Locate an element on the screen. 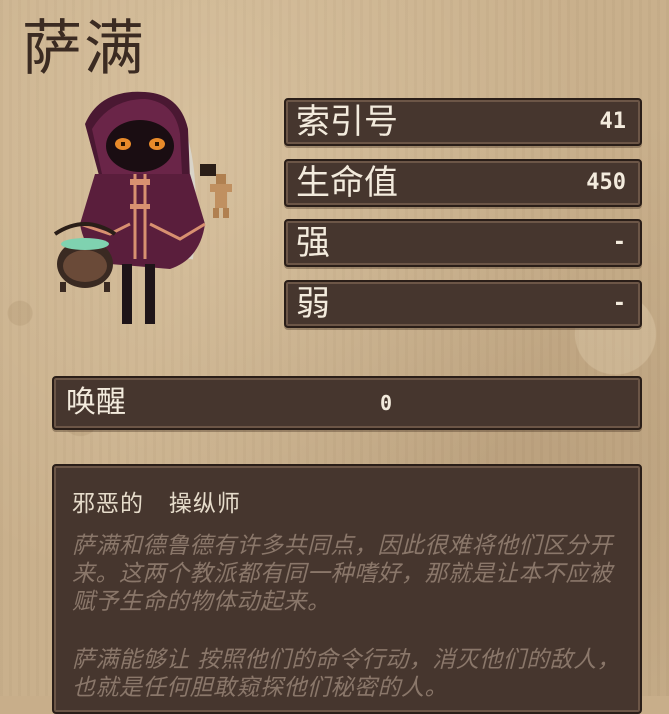  description-heading: 邪恶的 操纵师 is located at coordinates (156, 504).